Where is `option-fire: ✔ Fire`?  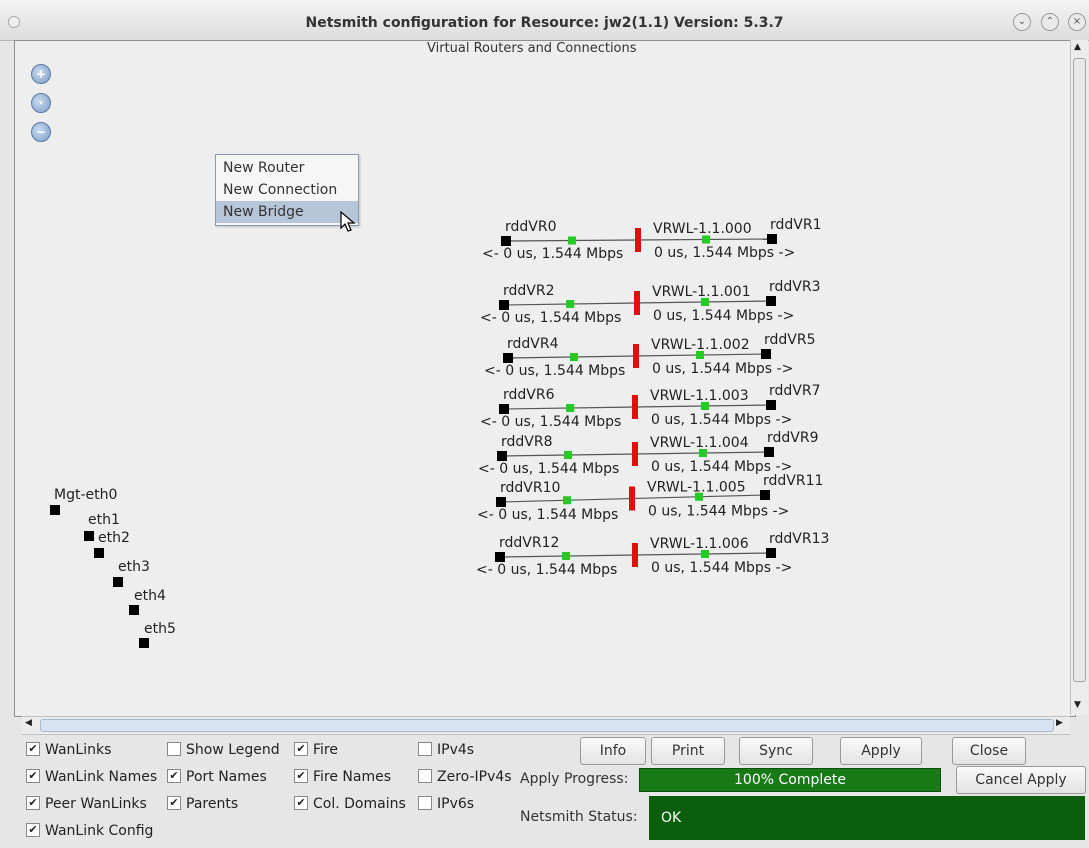
option-fire: ✔ Fire is located at coordinates (316, 750).